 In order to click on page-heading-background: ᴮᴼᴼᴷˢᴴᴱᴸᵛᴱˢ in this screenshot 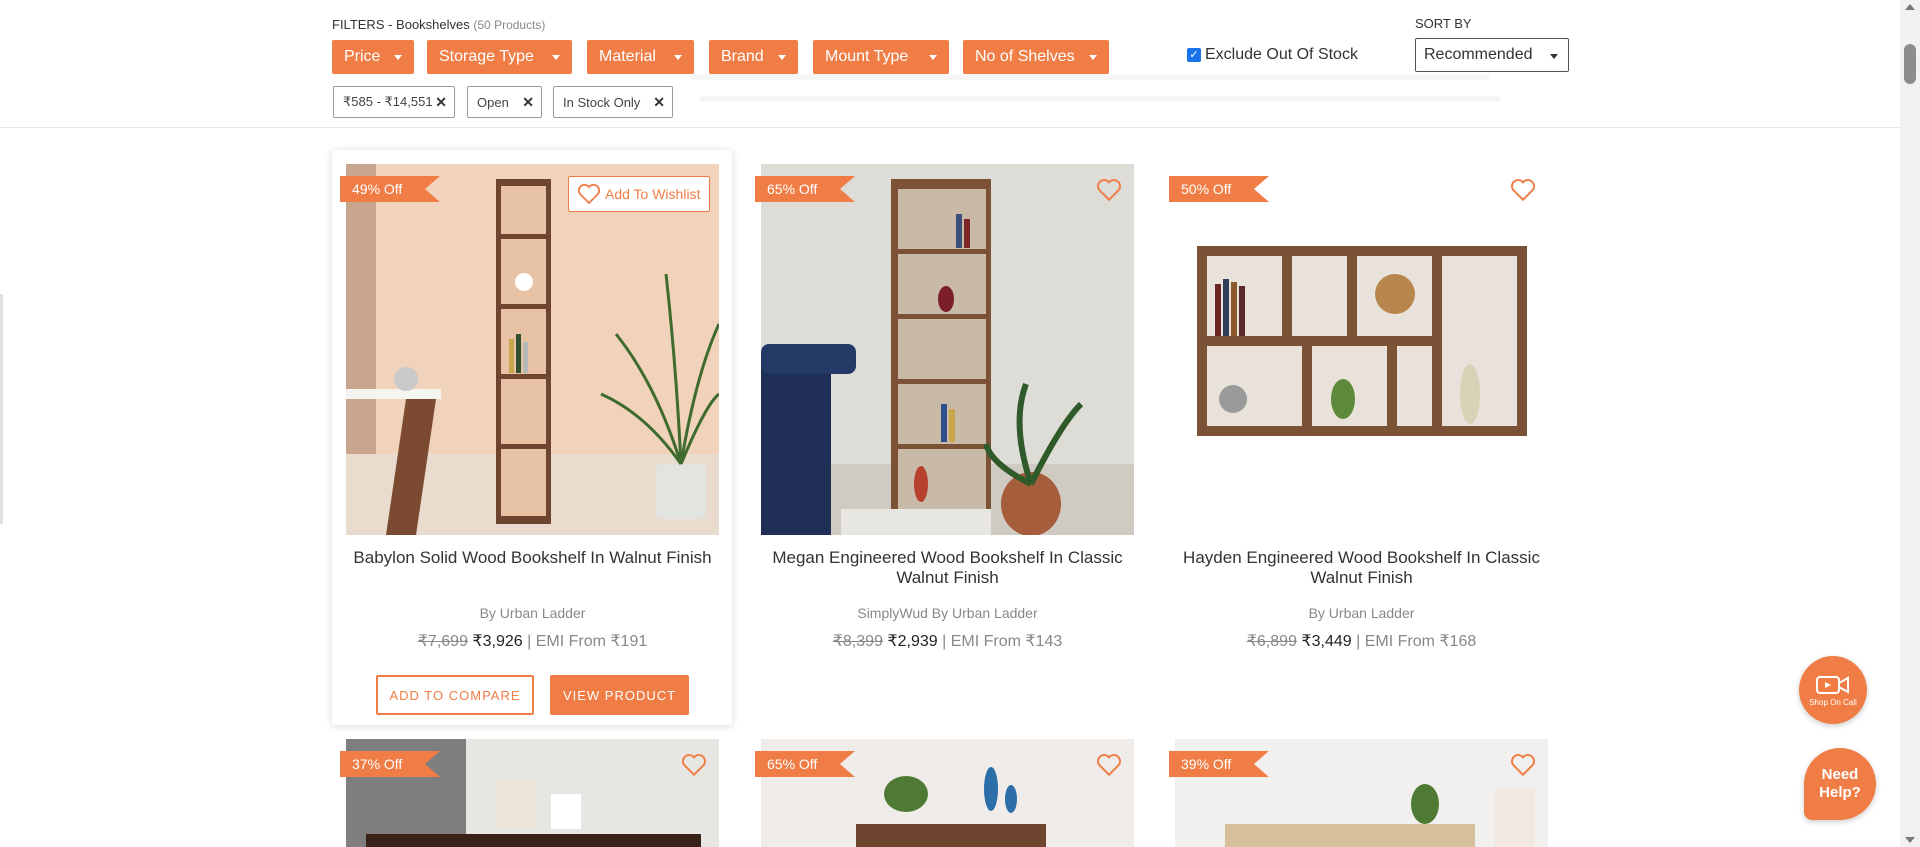, I will do `click(912, 8)`.